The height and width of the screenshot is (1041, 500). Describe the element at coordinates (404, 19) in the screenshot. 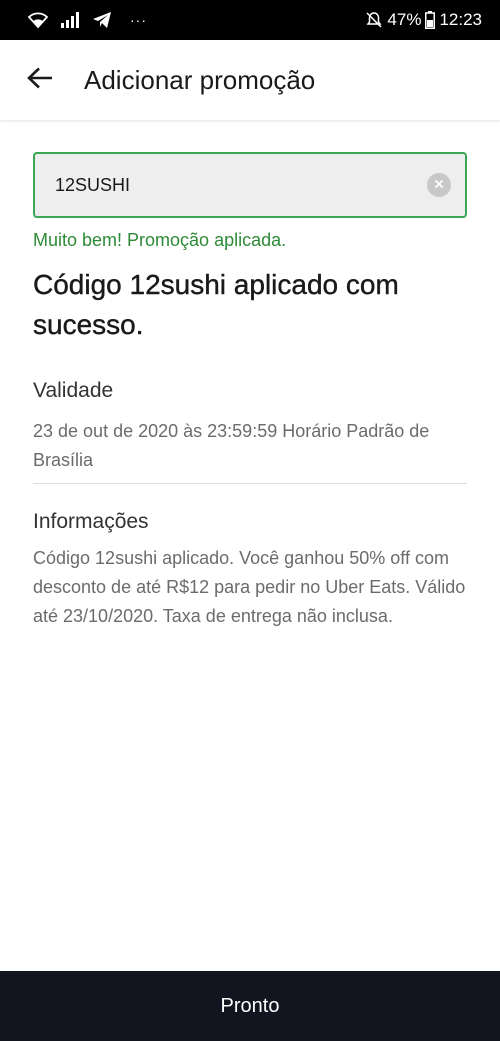

I see `battery-percent: 47%` at that location.